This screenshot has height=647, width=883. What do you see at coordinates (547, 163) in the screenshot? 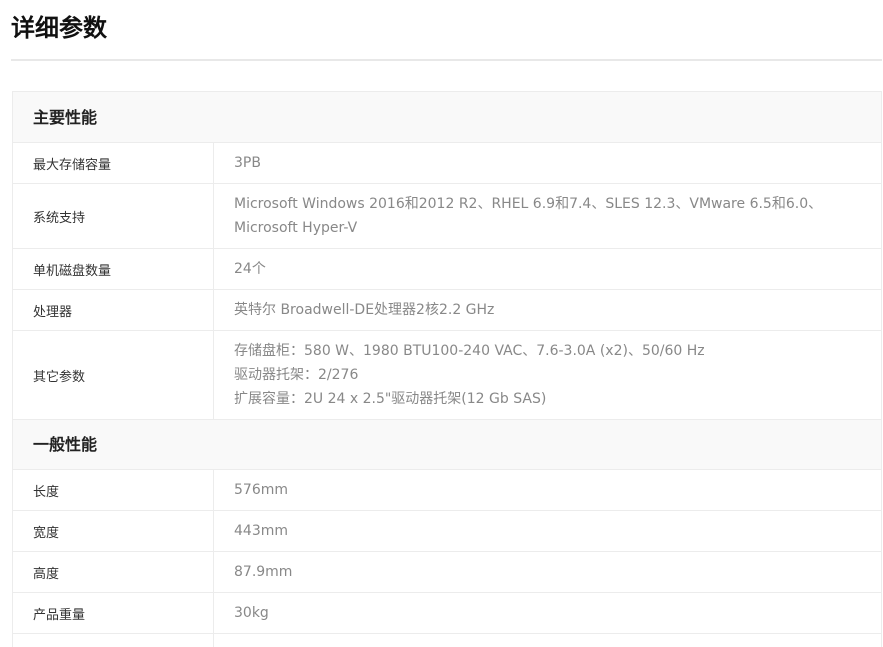
I see `spec-value: 3PB` at bounding box center [547, 163].